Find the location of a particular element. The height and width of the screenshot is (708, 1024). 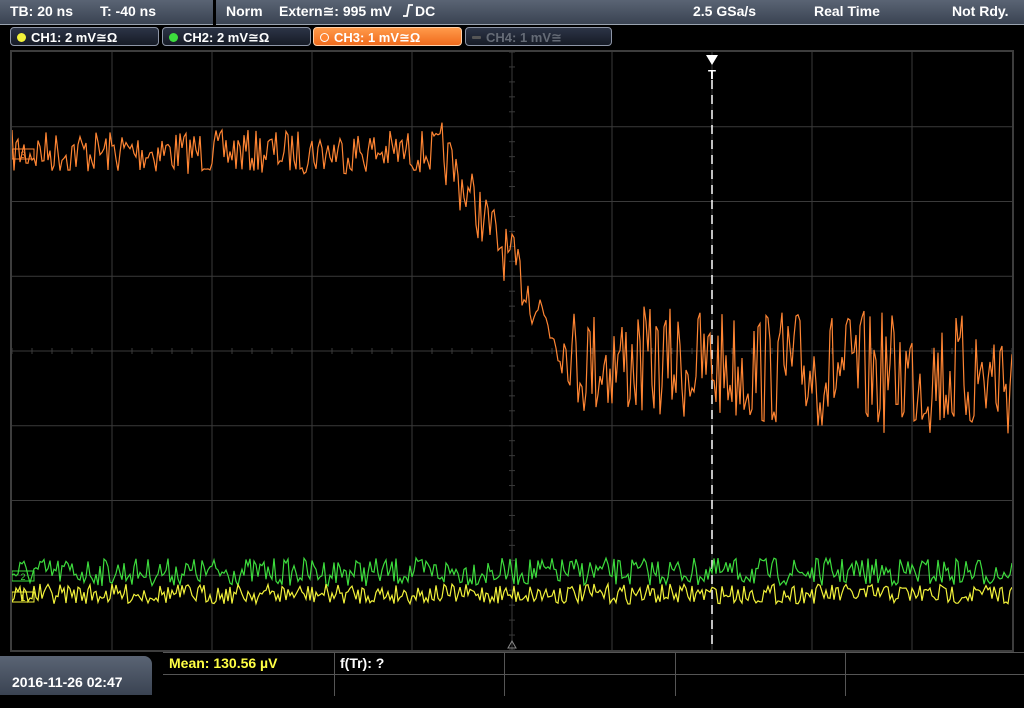

datetime-display: 2016-11-26 02:47 is located at coordinates (76, 675).